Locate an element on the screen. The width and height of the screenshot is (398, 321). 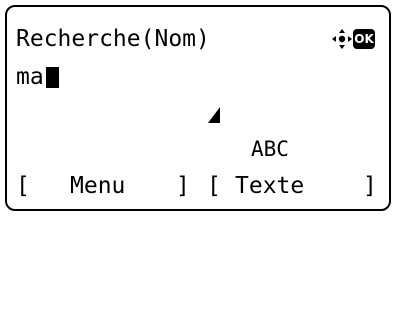
text-cursor is located at coordinates (52, 77).